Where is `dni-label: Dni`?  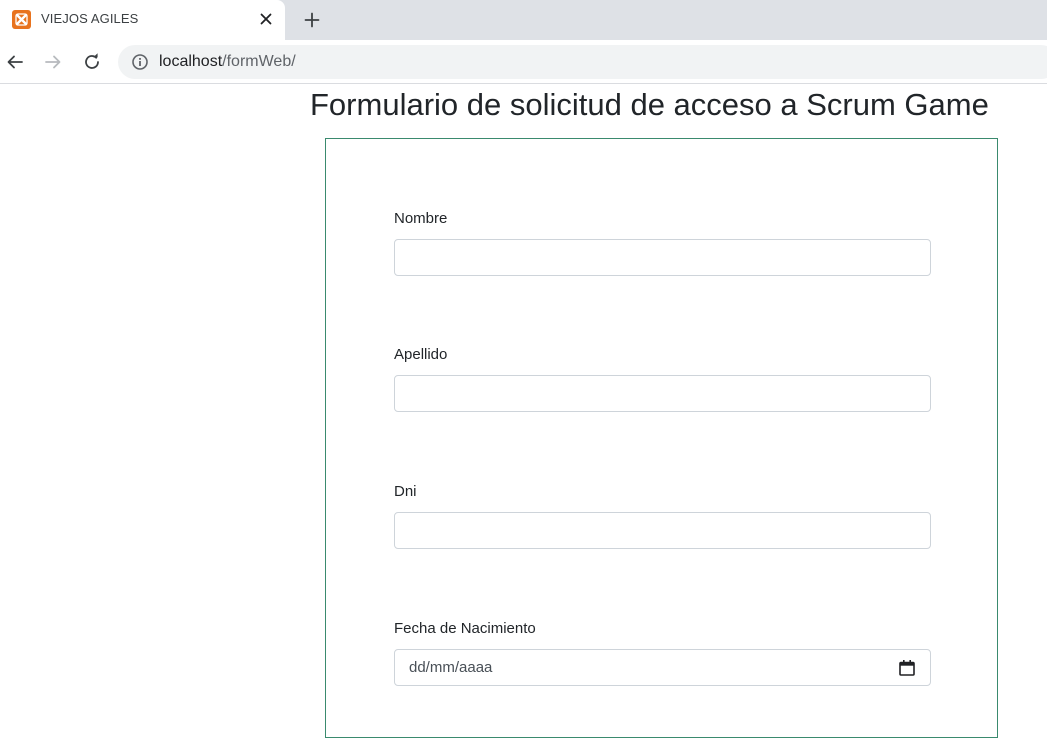
dni-label: Dni is located at coordinates (405, 491).